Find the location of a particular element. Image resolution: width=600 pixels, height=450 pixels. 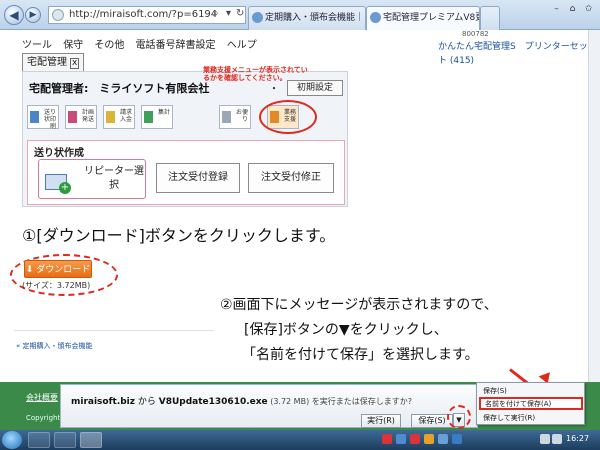

document-icon is located at coordinates (110, 117).